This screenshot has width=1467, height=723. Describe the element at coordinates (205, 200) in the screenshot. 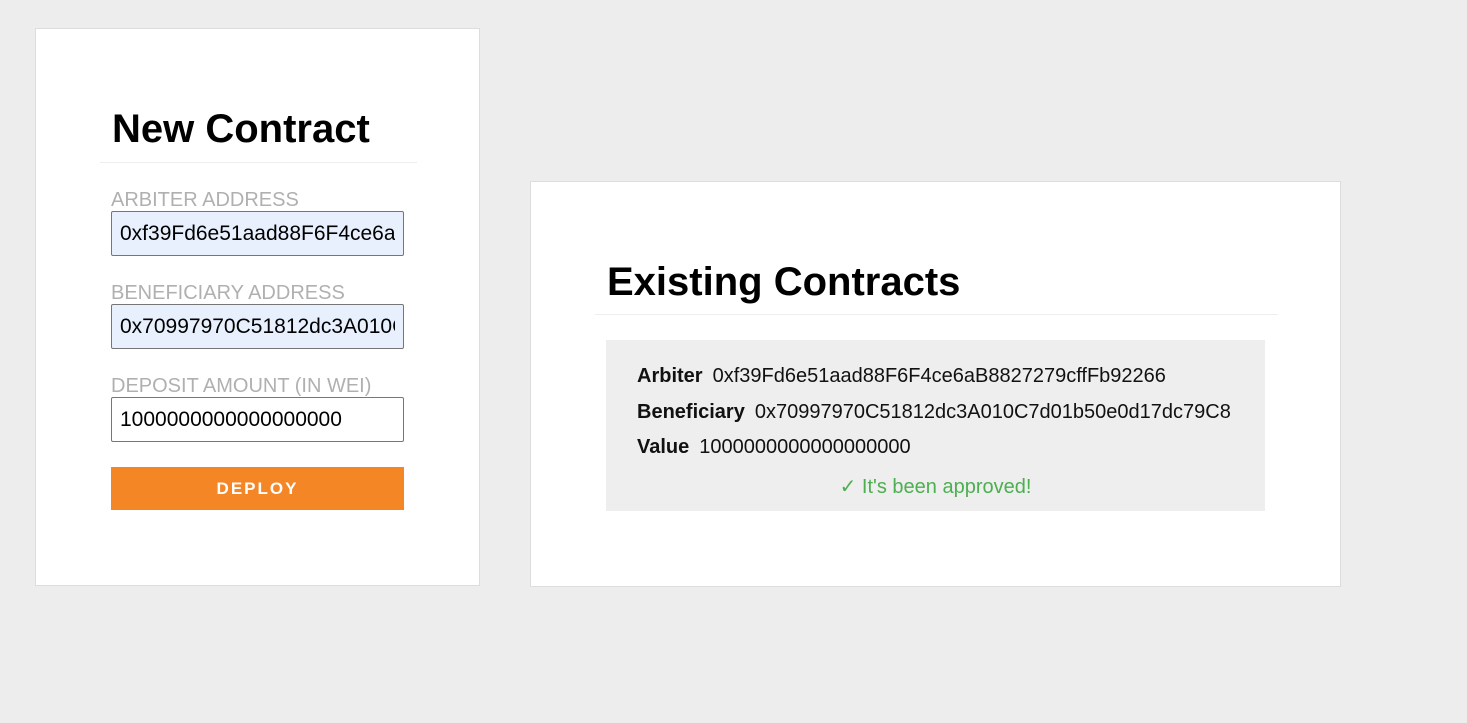

I see `arbiter-address-label: Arbiter Address` at that location.